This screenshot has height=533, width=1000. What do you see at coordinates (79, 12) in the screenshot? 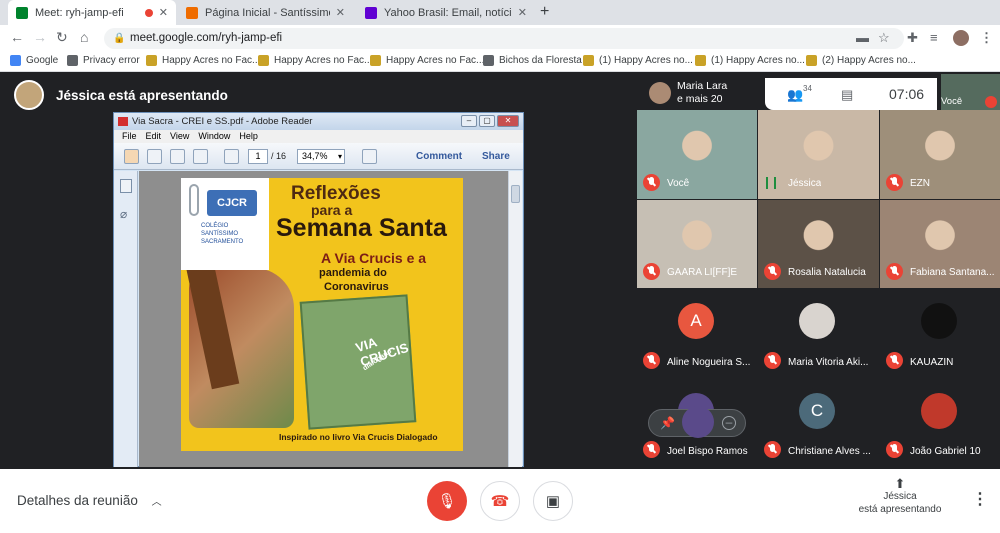
I see `tab-title: Meet: ryh-jamp-efi` at bounding box center [79, 12].